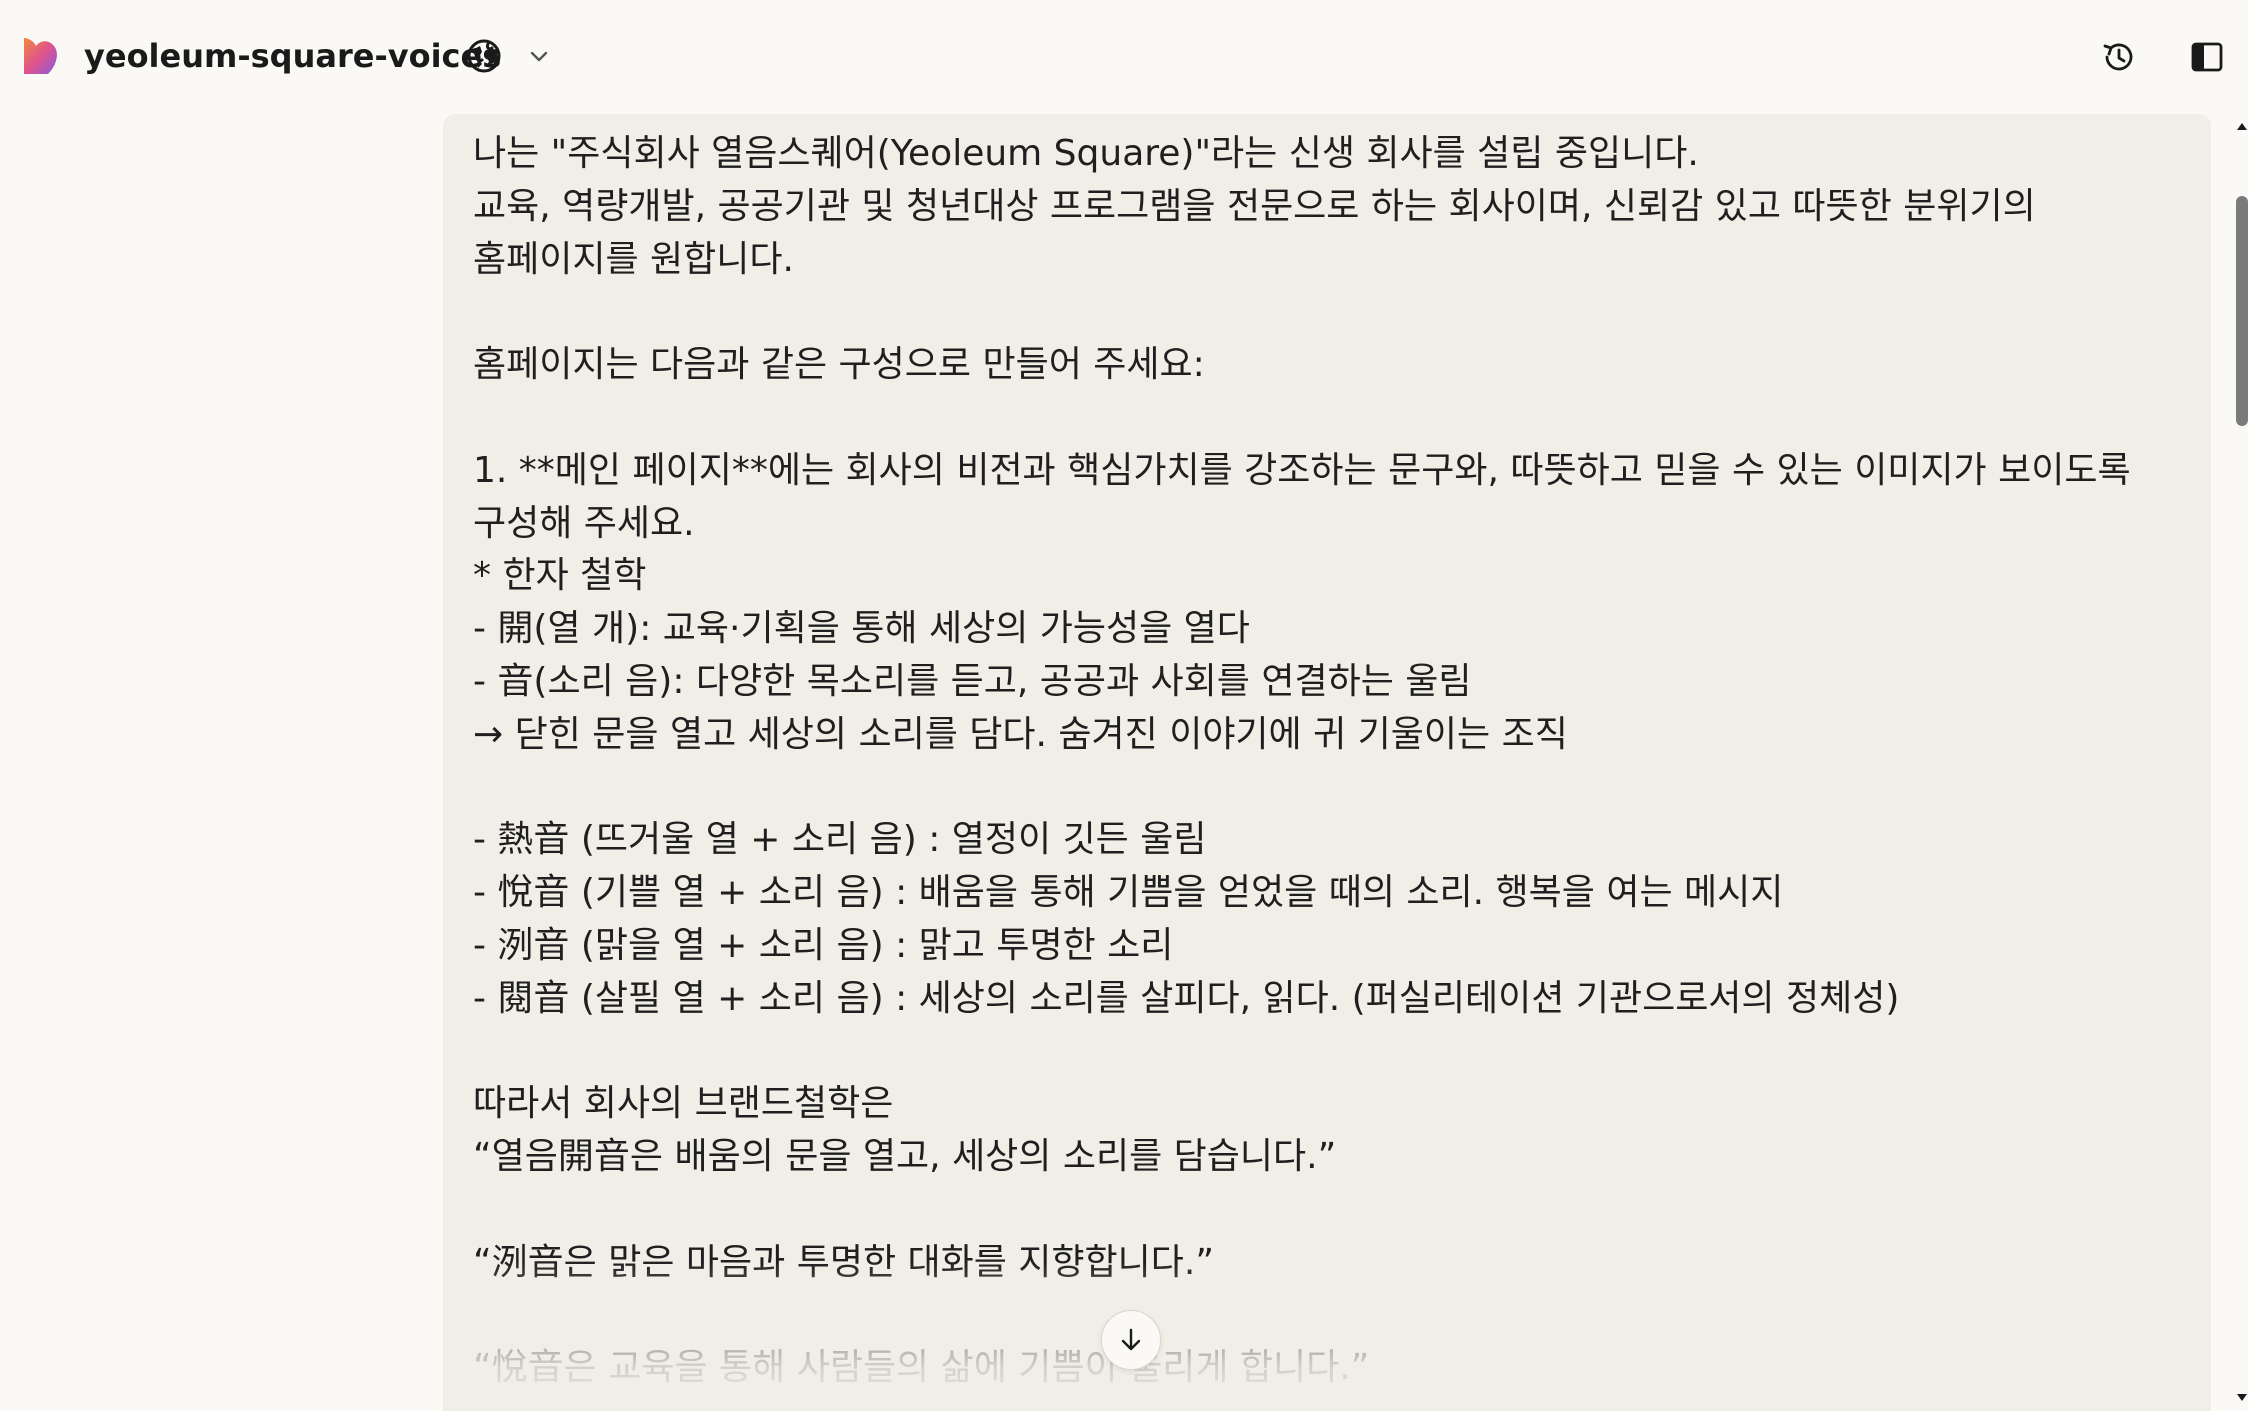 The image size is (2248, 1411). I want to click on scroll-to-bottom-button, so click(1131, 1340).